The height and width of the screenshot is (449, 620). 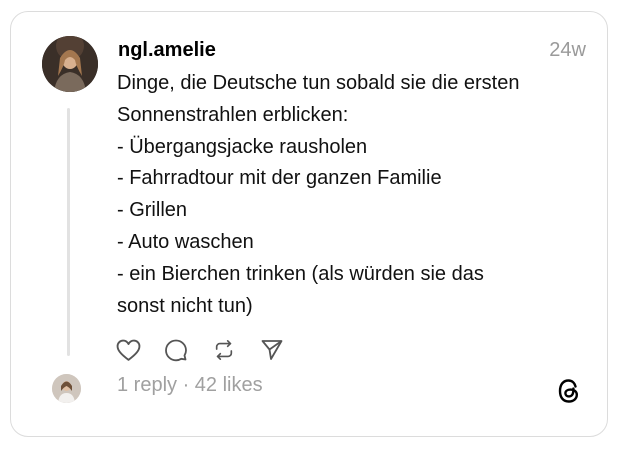 I want to click on post-line: - Fahrradtour mit der ganzen Familie, so click(x=279, y=178).